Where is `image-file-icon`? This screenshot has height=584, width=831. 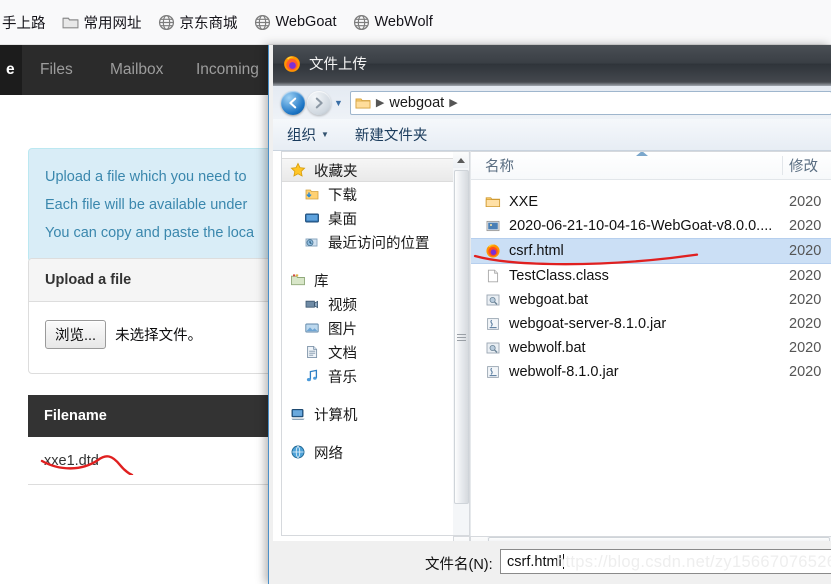 image-file-icon is located at coordinates (493, 226).